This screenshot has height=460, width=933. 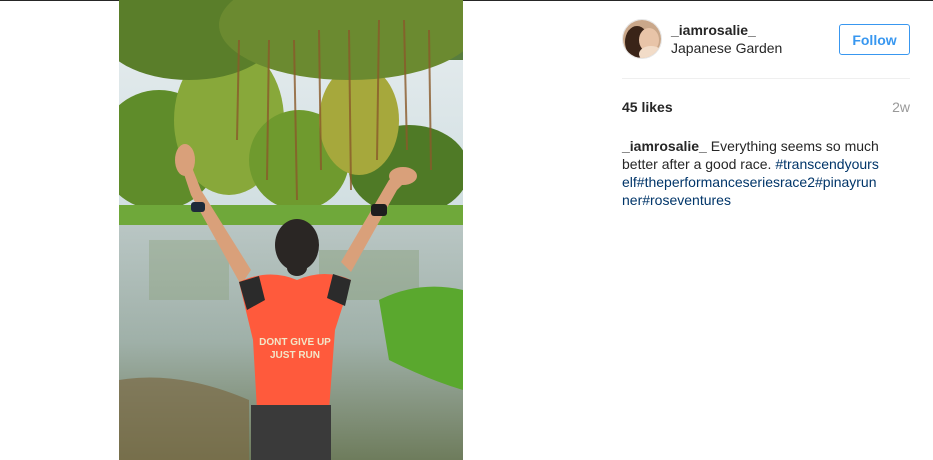 What do you see at coordinates (726, 48) in the screenshot?
I see `location-link: Japanese Garden` at bounding box center [726, 48].